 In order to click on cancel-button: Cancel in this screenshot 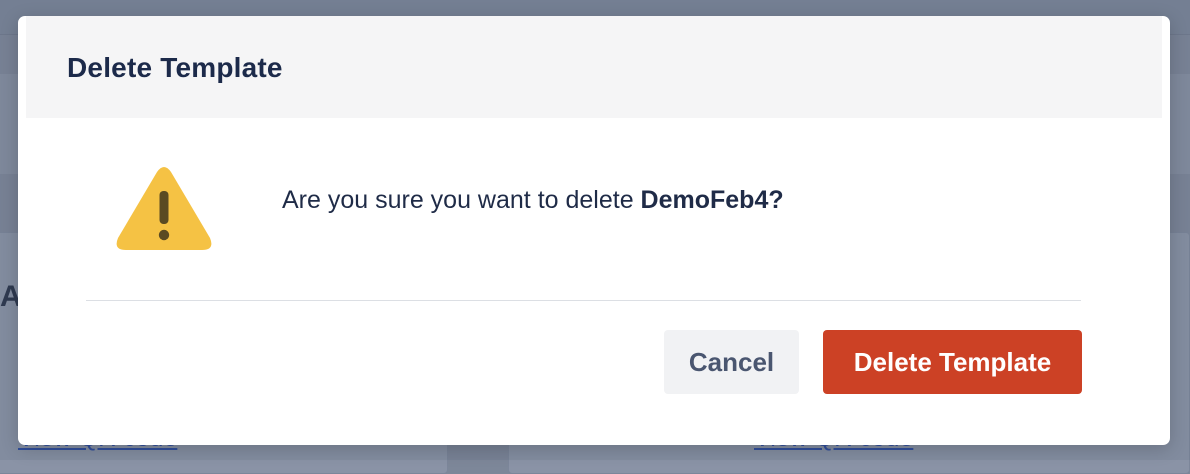, I will do `click(731, 362)`.